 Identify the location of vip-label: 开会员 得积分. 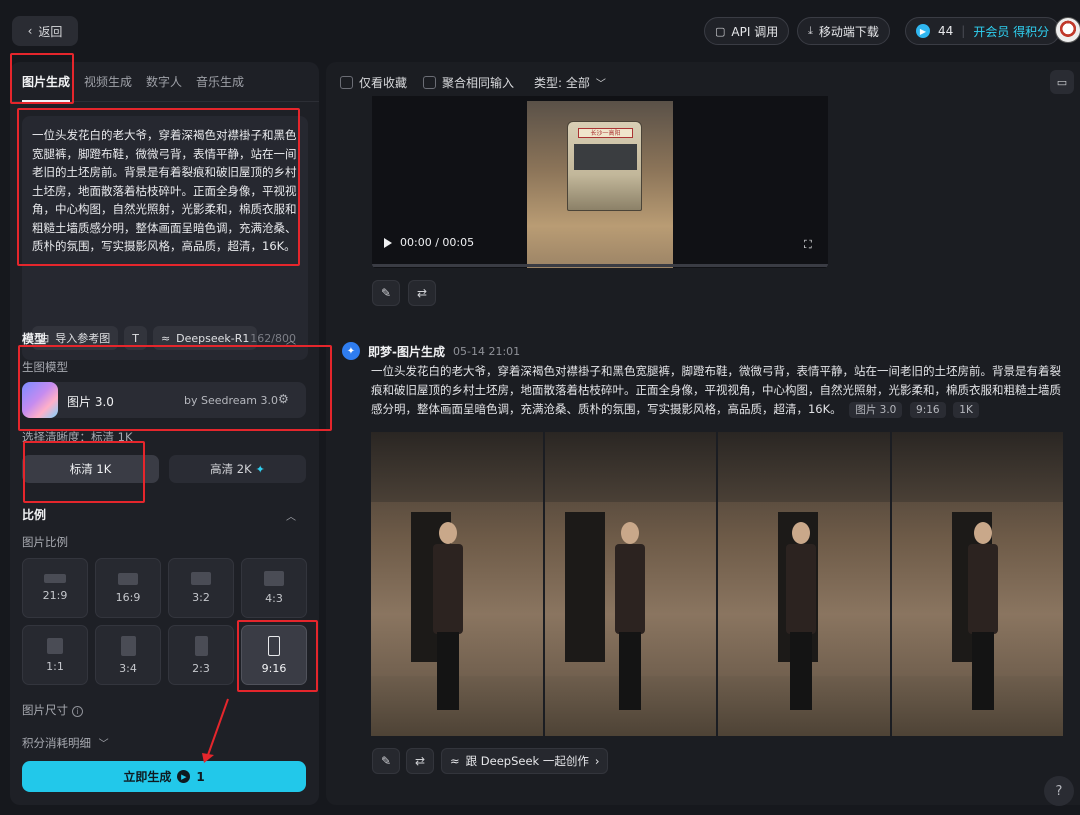
(1011, 31).